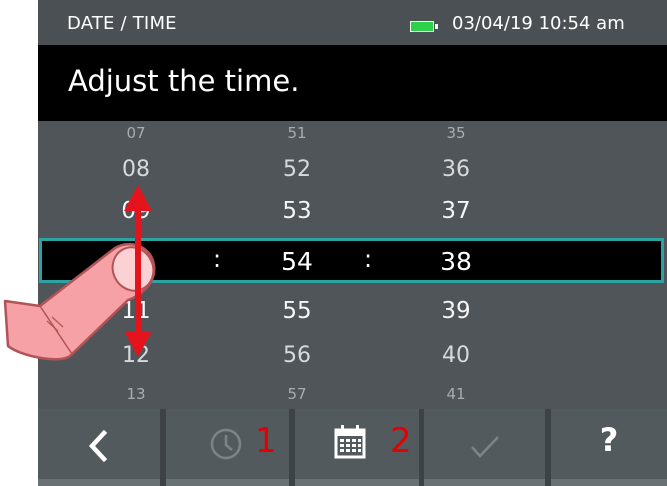 The width and height of the screenshot is (667, 486). Describe the element at coordinates (184, 81) in the screenshot. I see `instruction-text: Adjust the time.` at that location.